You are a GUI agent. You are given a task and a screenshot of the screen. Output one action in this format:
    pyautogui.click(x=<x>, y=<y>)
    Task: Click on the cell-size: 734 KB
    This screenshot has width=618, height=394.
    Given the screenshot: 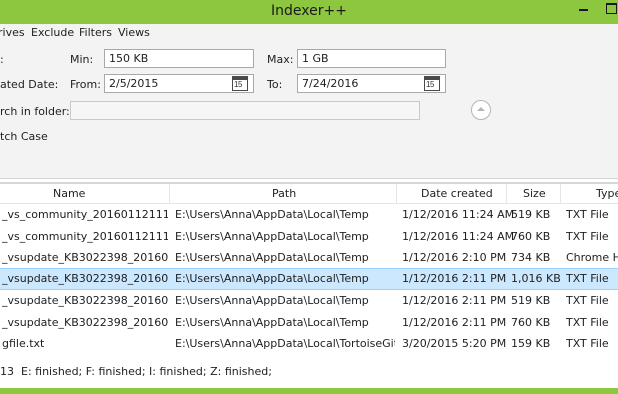 What is the action you would take?
    pyautogui.click(x=531, y=257)
    